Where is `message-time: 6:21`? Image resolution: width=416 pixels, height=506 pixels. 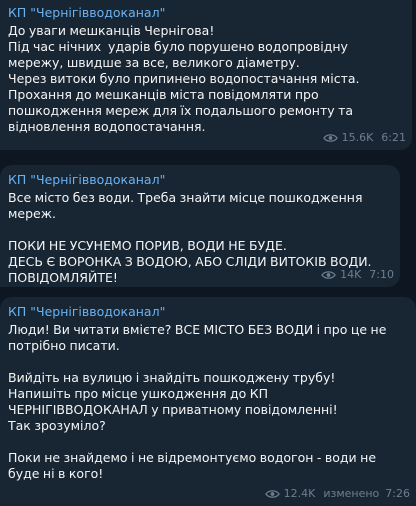 message-time: 6:21 is located at coordinates (393, 137).